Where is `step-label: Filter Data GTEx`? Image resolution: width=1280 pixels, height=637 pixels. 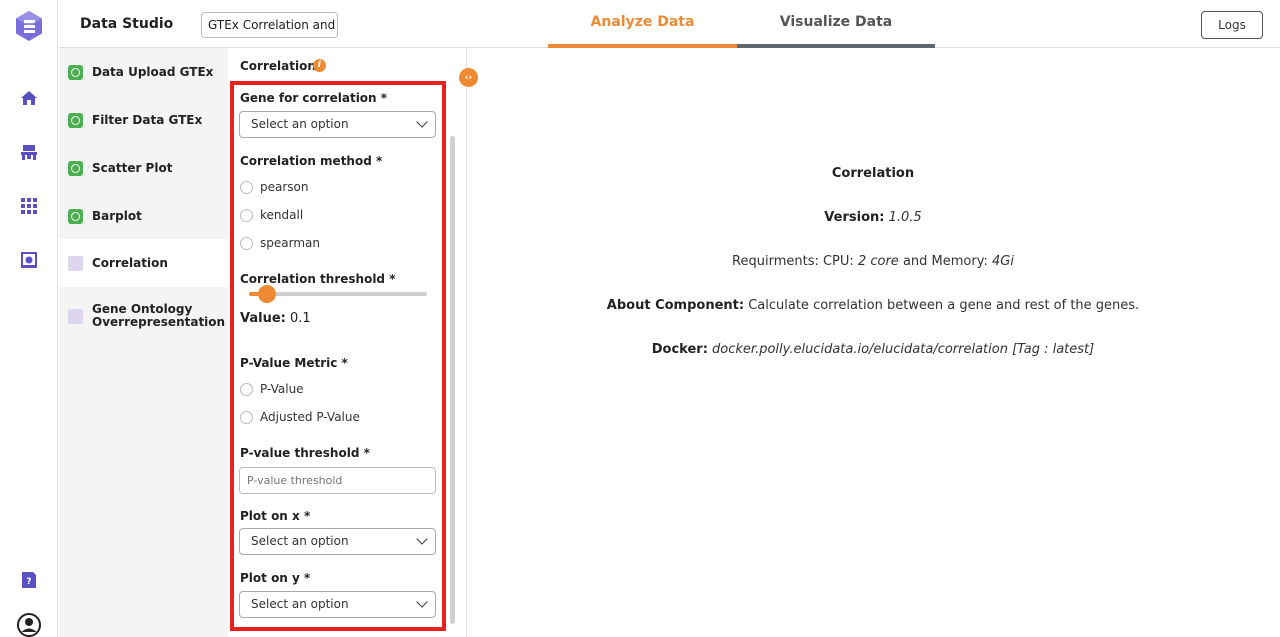
step-label: Filter Data GTEx is located at coordinates (147, 119).